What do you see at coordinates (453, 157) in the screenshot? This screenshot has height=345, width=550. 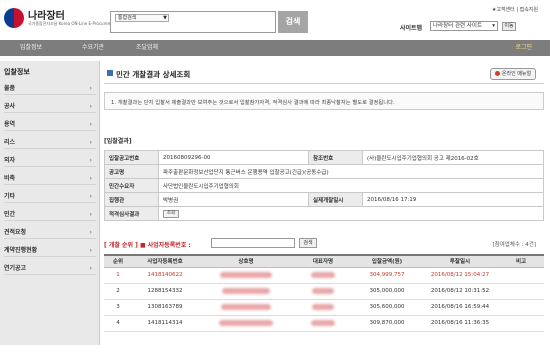 I see `ref-no-value: (사)울란도시입주기업협의회 공고 제2016-02호` at bounding box center [453, 157].